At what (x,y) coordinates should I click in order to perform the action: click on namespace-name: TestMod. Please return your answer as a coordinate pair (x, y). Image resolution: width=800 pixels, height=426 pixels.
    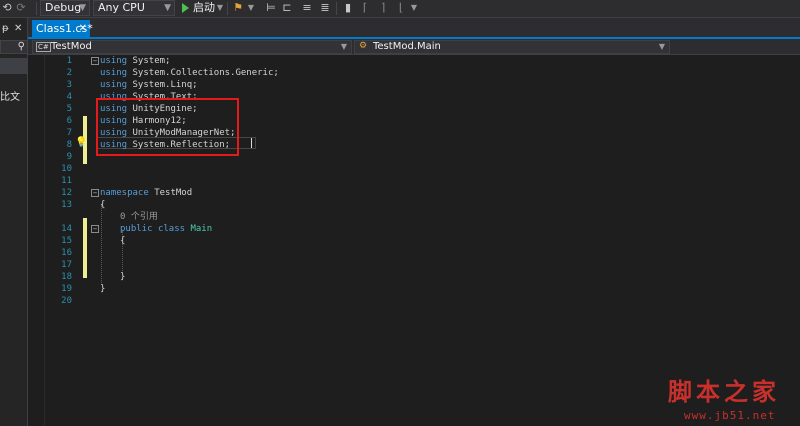
    Looking at the image, I should click on (173, 193).